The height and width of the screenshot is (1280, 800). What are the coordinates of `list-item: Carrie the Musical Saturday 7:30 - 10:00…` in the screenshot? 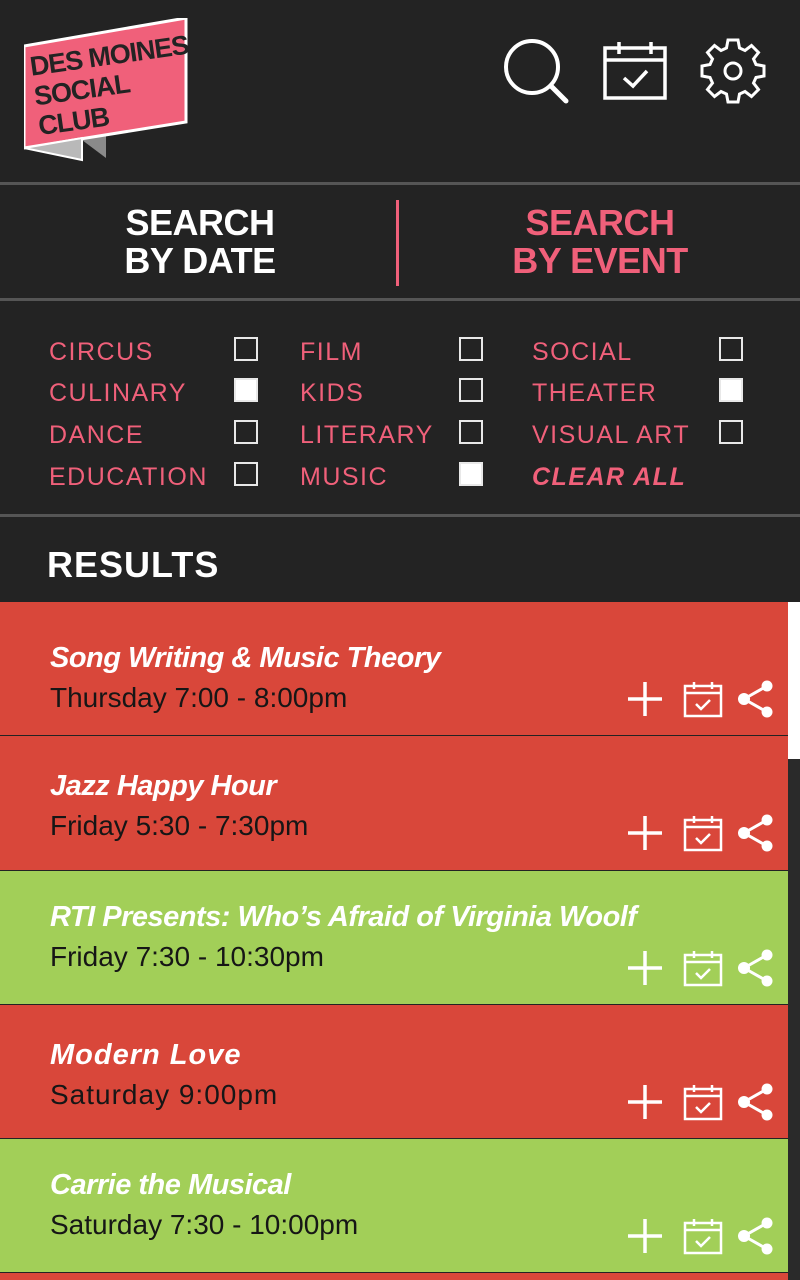 It's located at (394, 1205).